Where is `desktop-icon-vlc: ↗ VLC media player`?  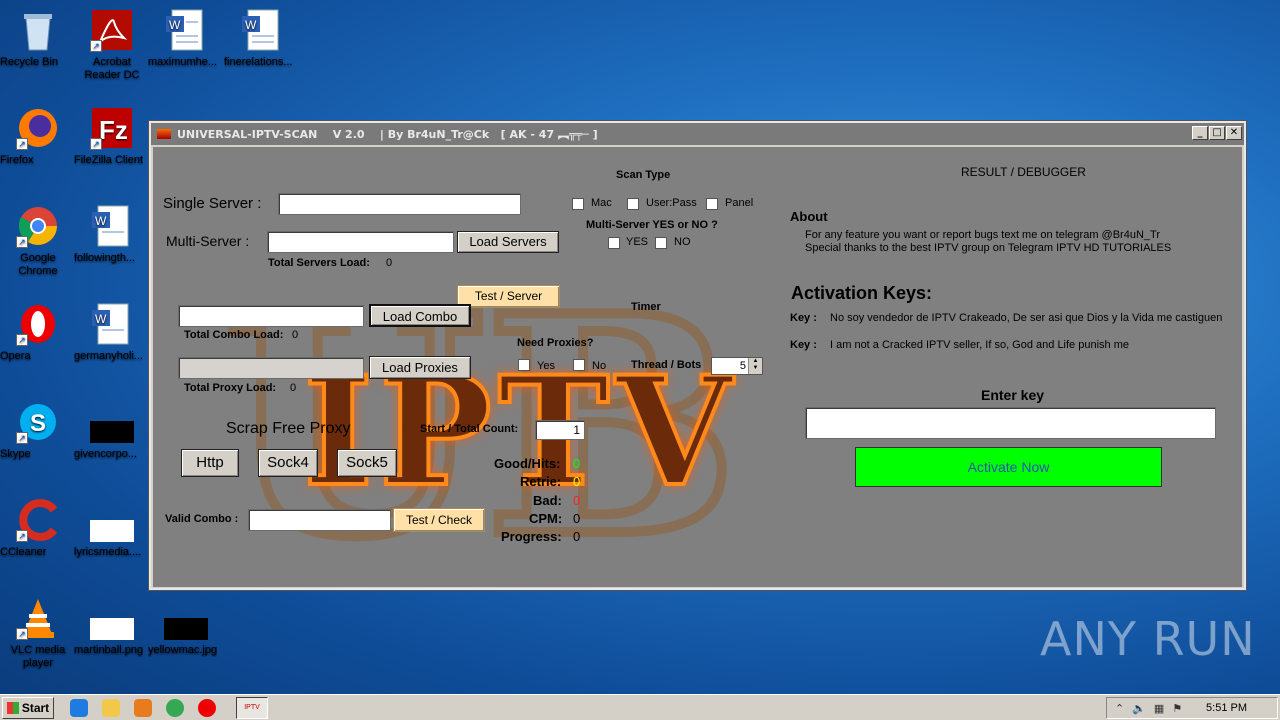
desktop-icon-vlc: ↗ VLC media player is located at coordinates (38, 632).